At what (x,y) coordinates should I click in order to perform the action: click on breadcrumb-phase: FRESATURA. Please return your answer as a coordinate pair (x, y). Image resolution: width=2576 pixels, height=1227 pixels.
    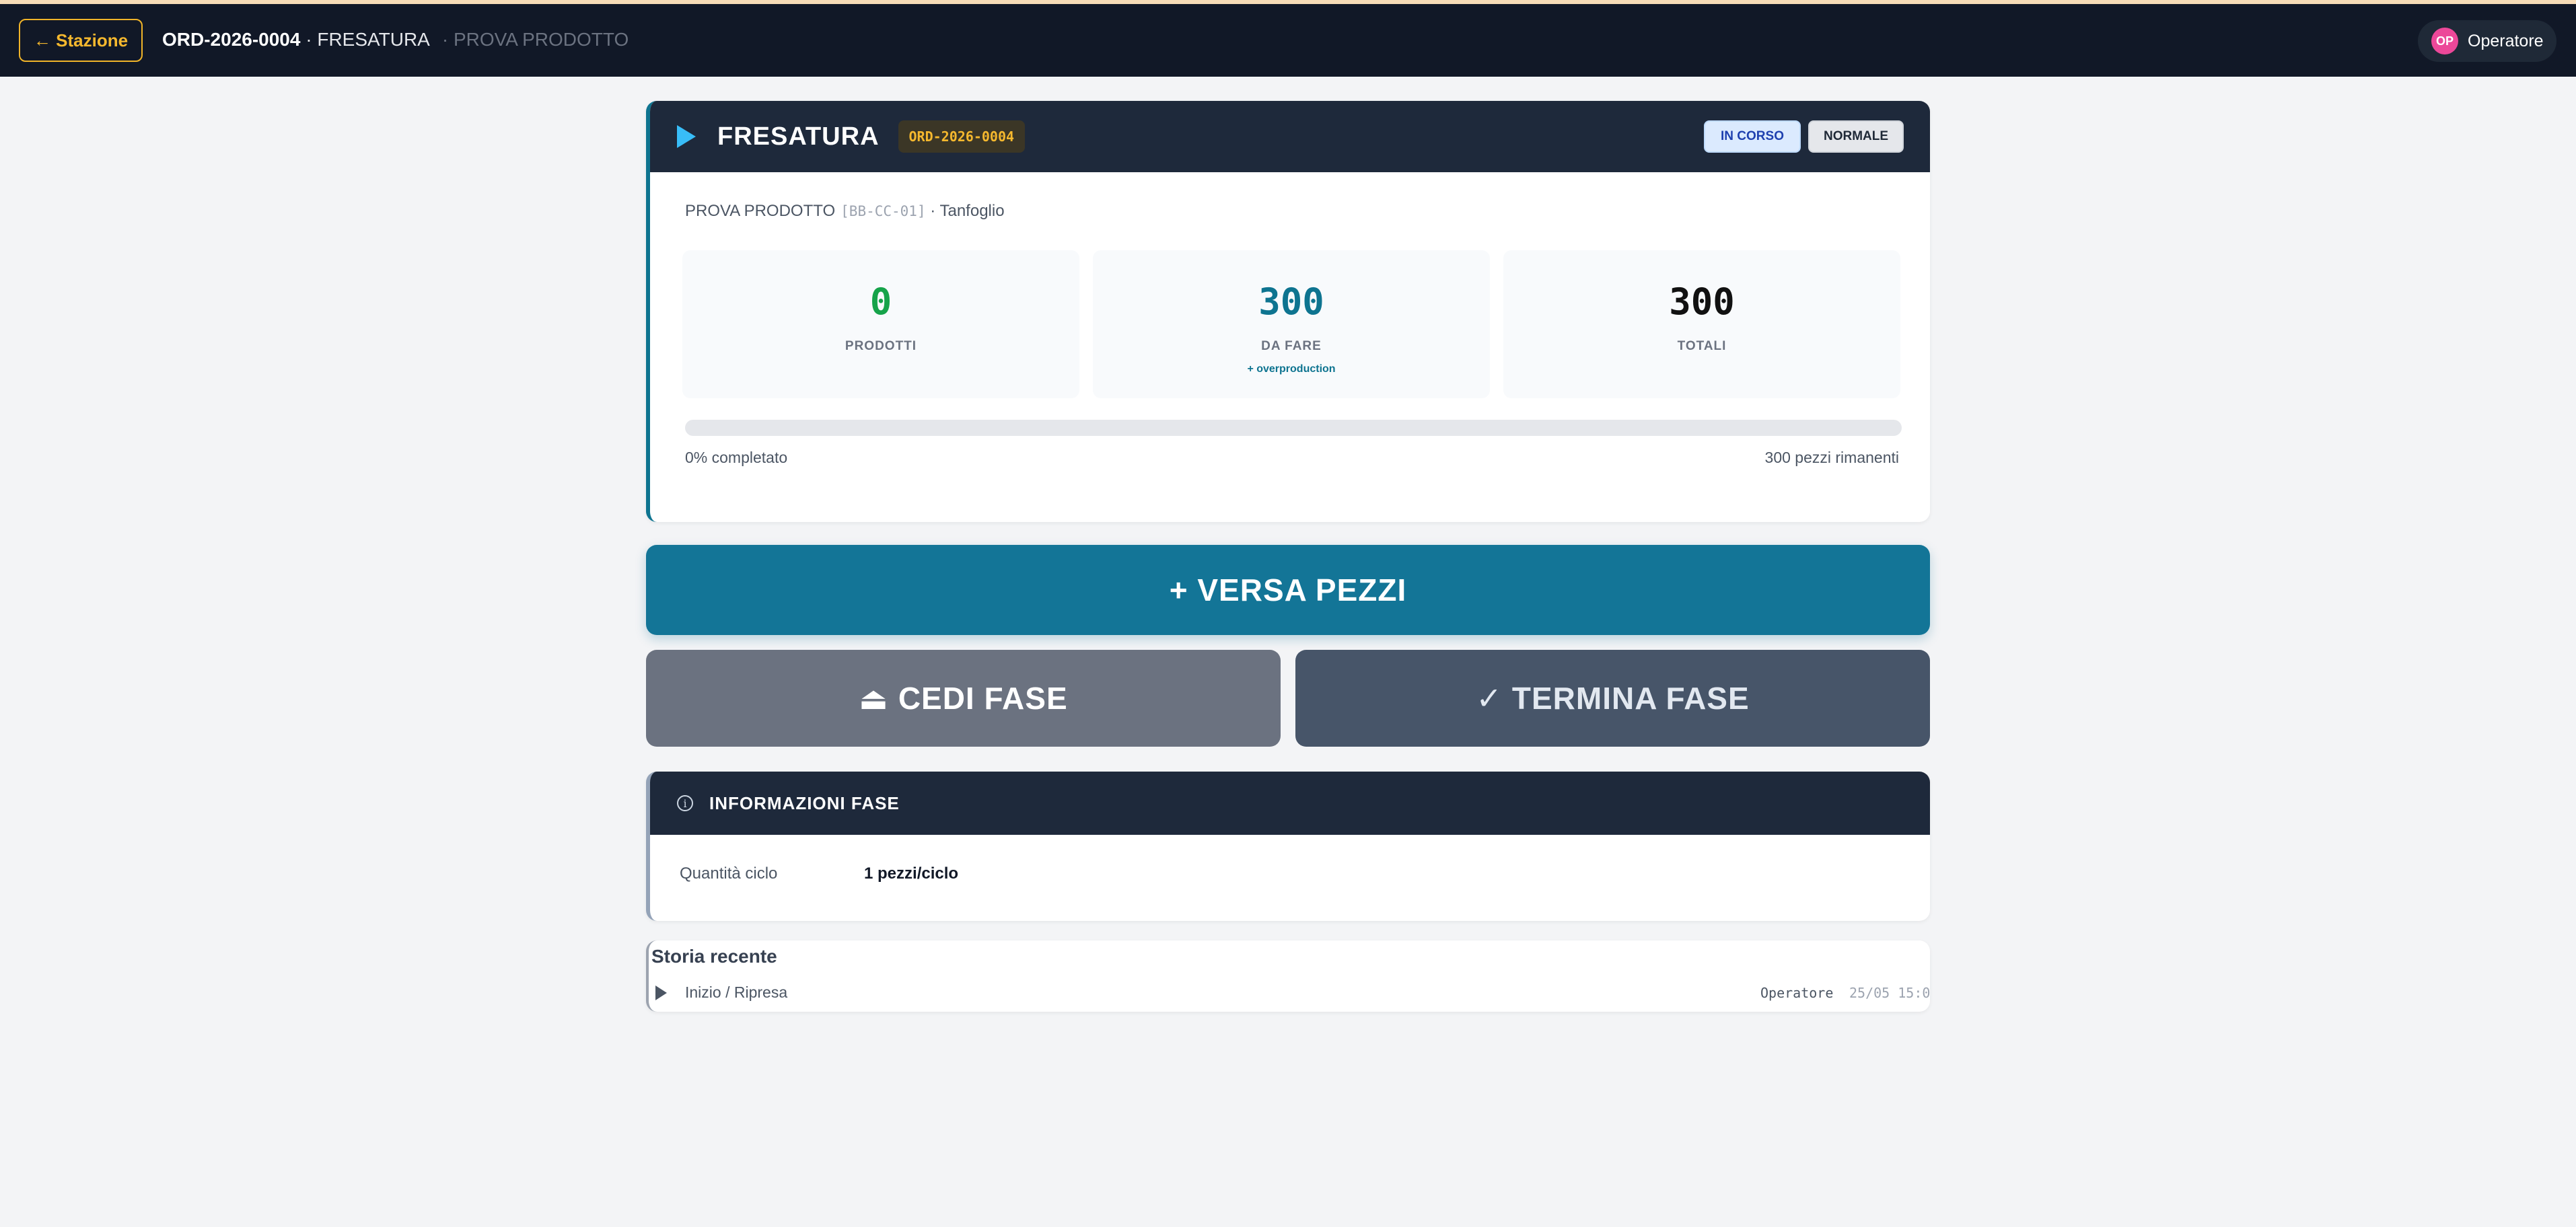
    Looking at the image, I should click on (373, 39).